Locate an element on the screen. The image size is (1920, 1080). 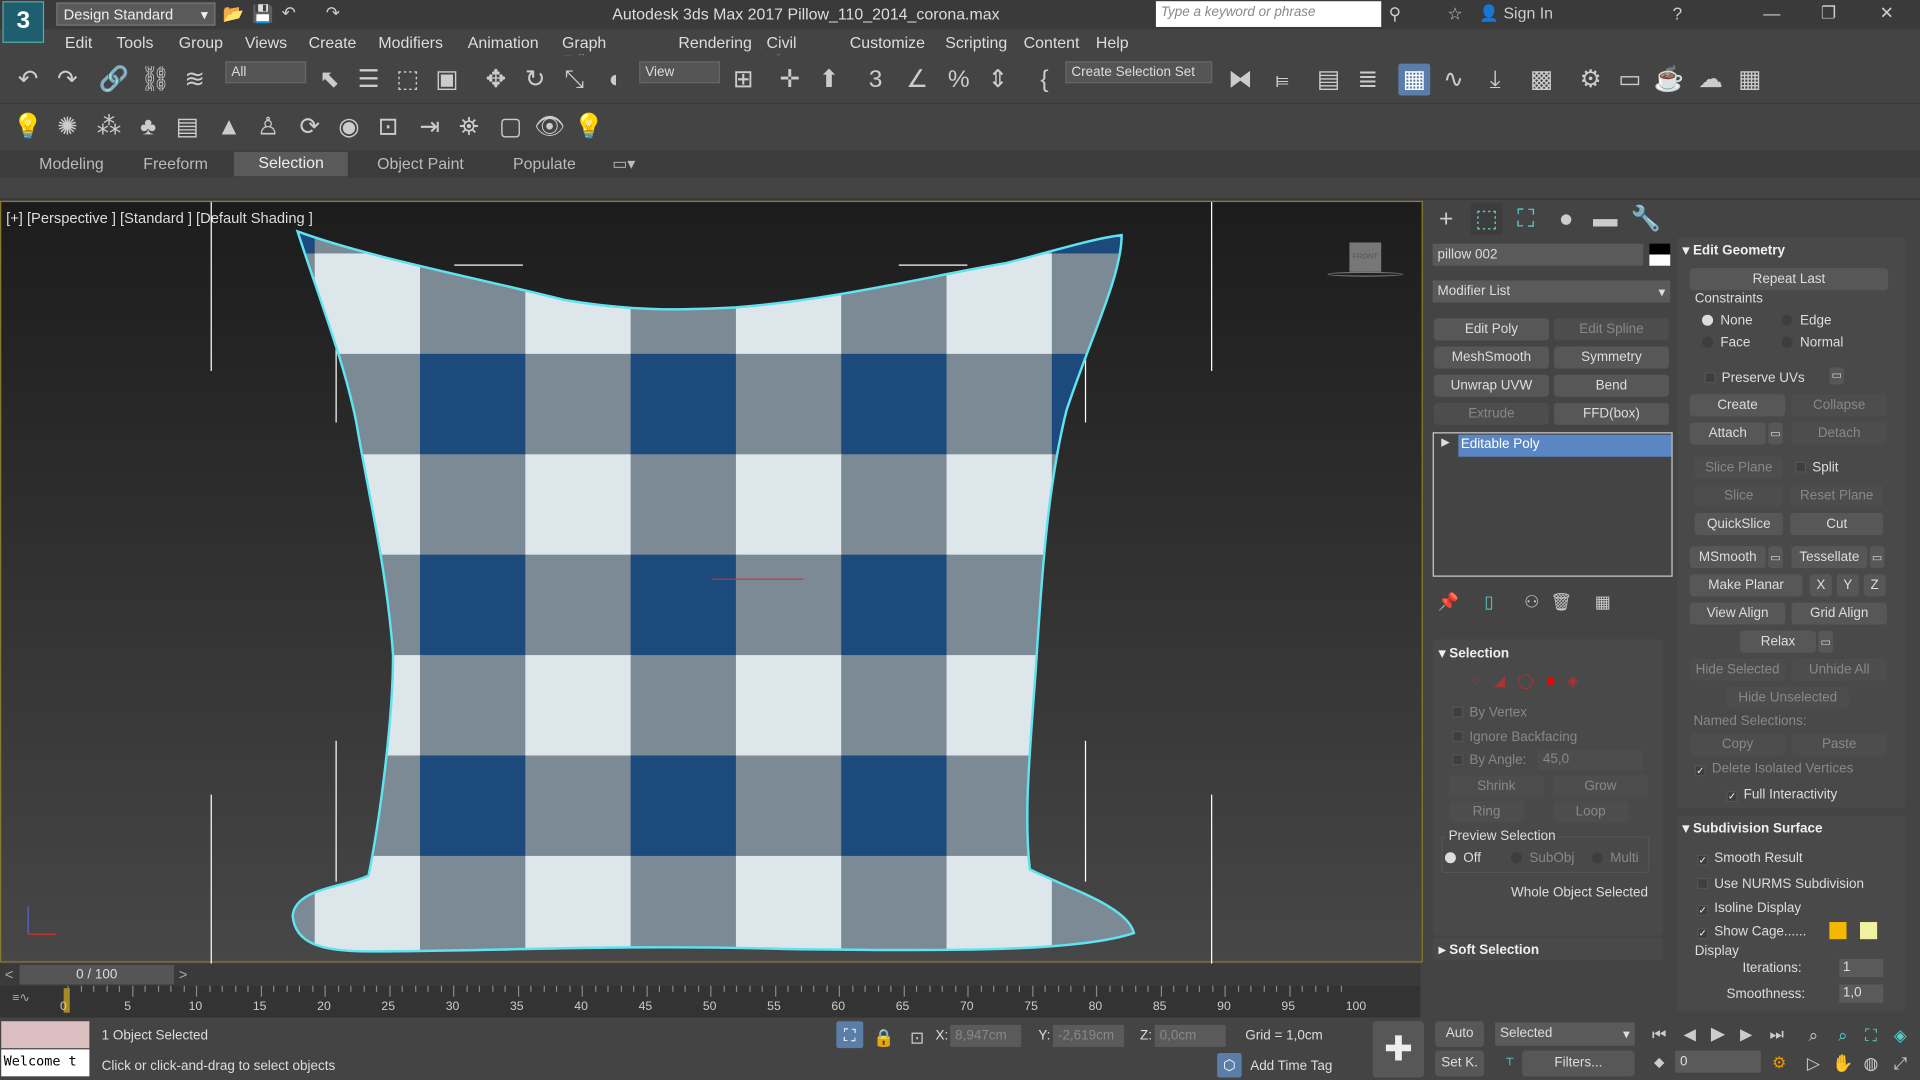
a360-gallery-icon: ▦ is located at coordinates (1750, 80).